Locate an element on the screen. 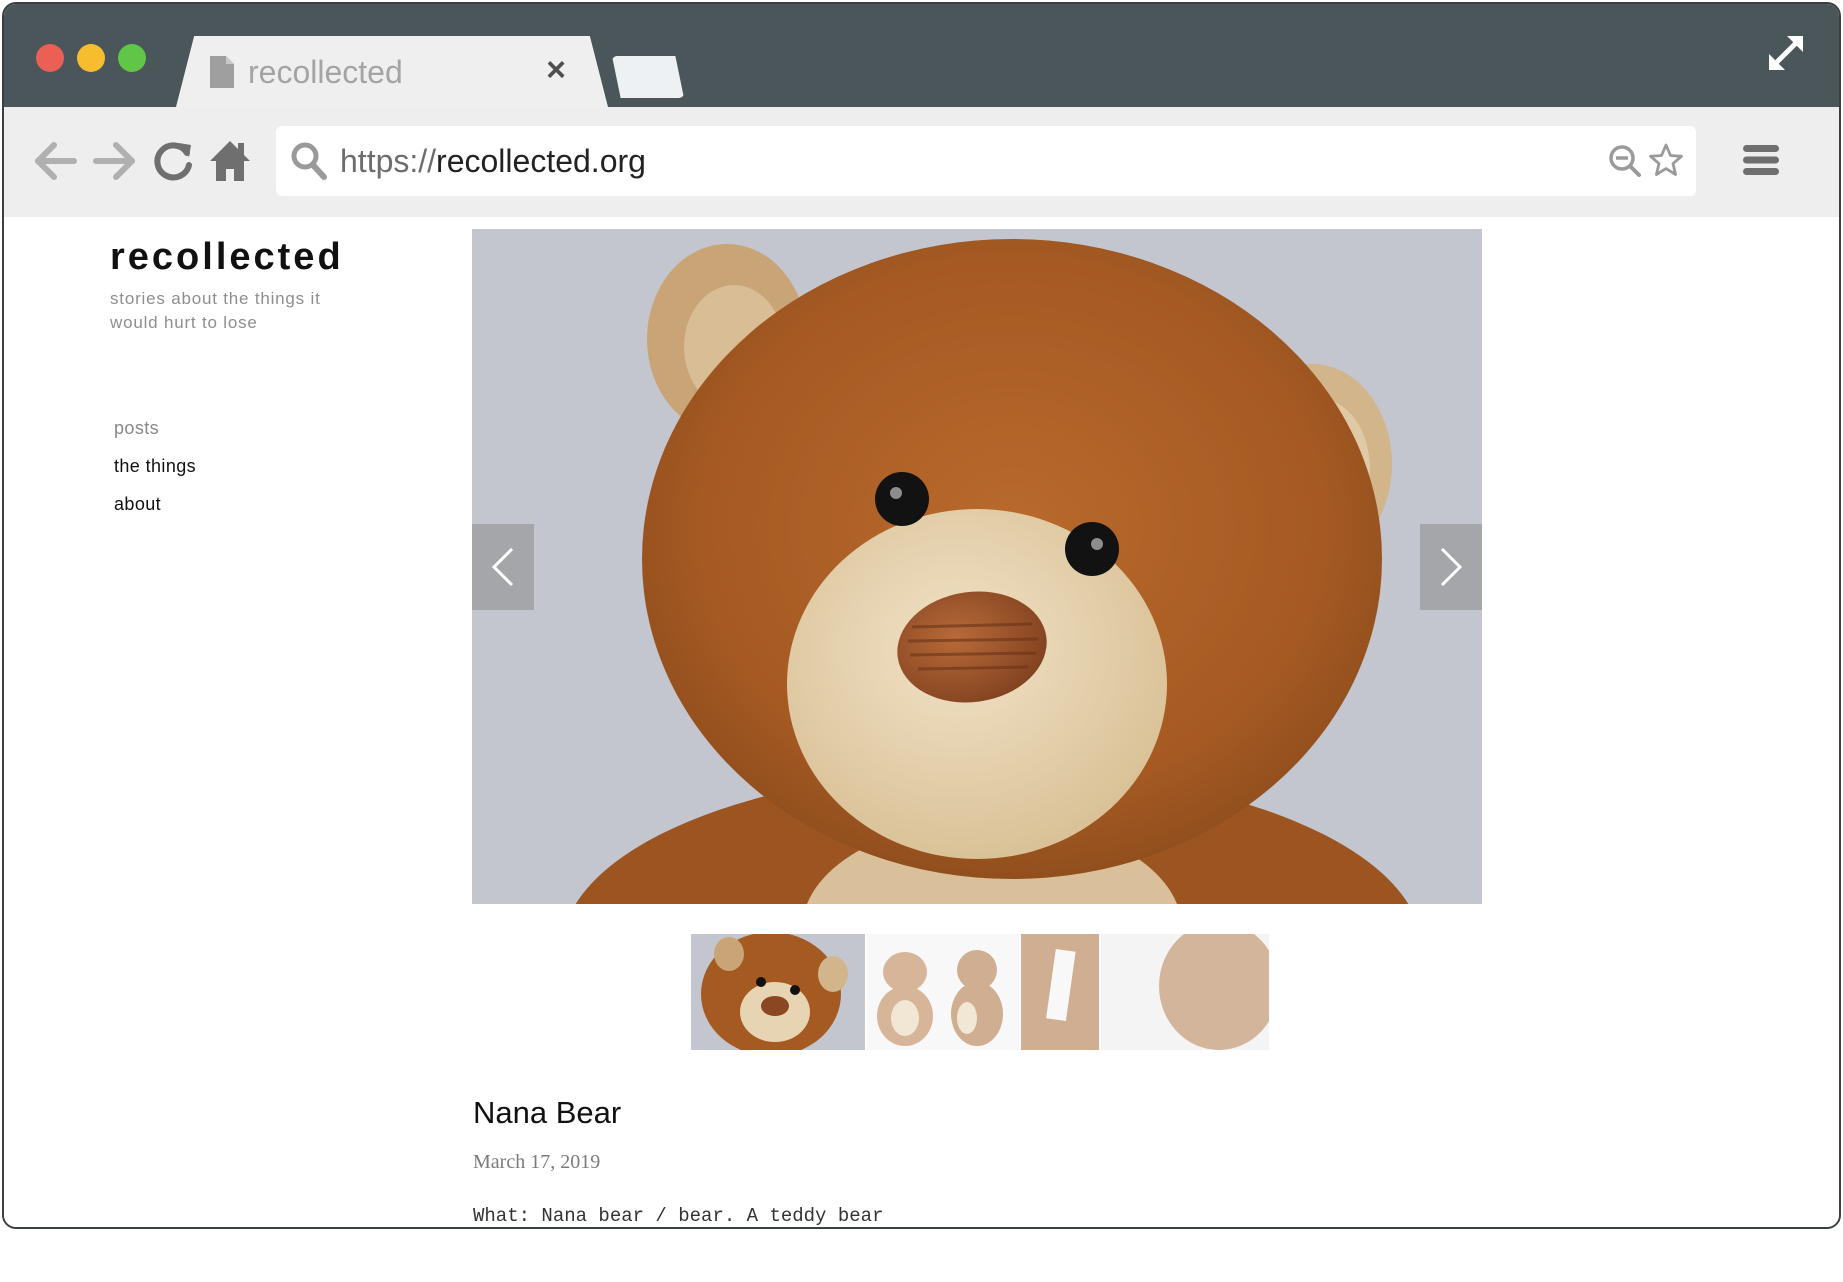  gallery-prev-button is located at coordinates (503, 567).